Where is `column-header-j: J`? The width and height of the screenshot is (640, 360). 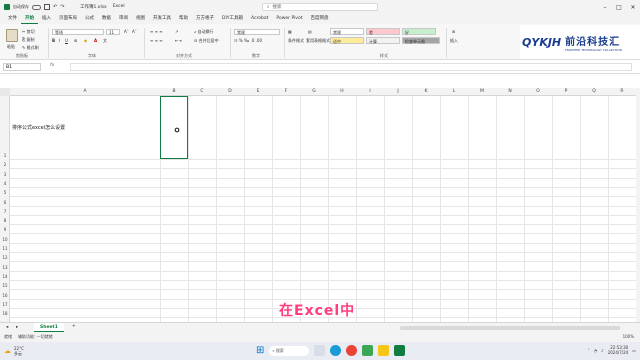
column-header-j: J is located at coordinates (398, 91).